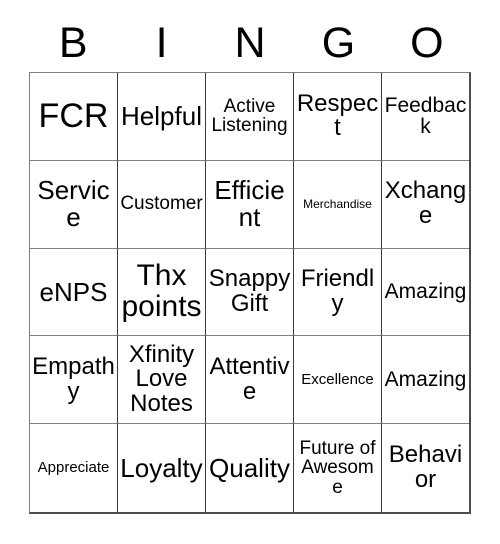 This screenshot has height=544, width=500. I want to click on bingo-cell: Quality, so click(250, 468).